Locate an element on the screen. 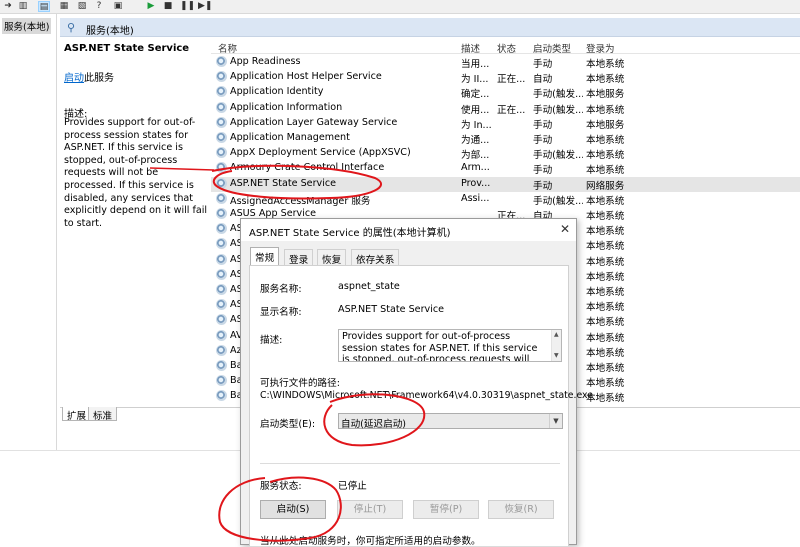 This screenshot has height=547, width=800. play-icon: ▶ is located at coordinates (151, 6).